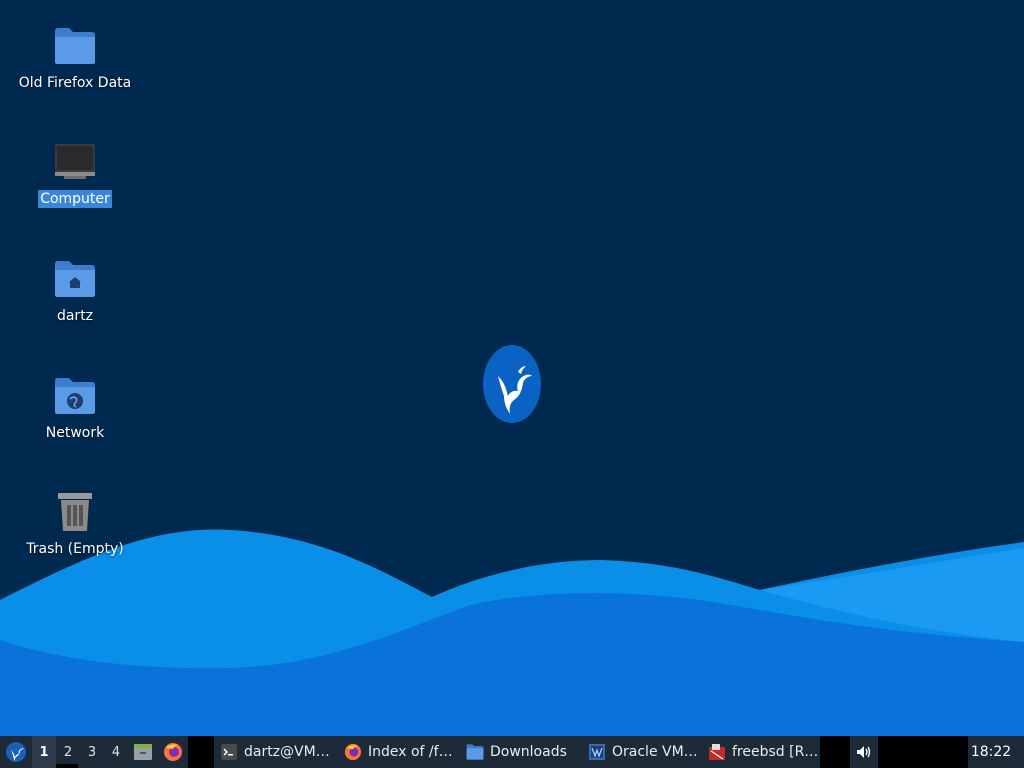  I want to click on desktop-icon-trash: Trash (Empty), so click(75, 524).